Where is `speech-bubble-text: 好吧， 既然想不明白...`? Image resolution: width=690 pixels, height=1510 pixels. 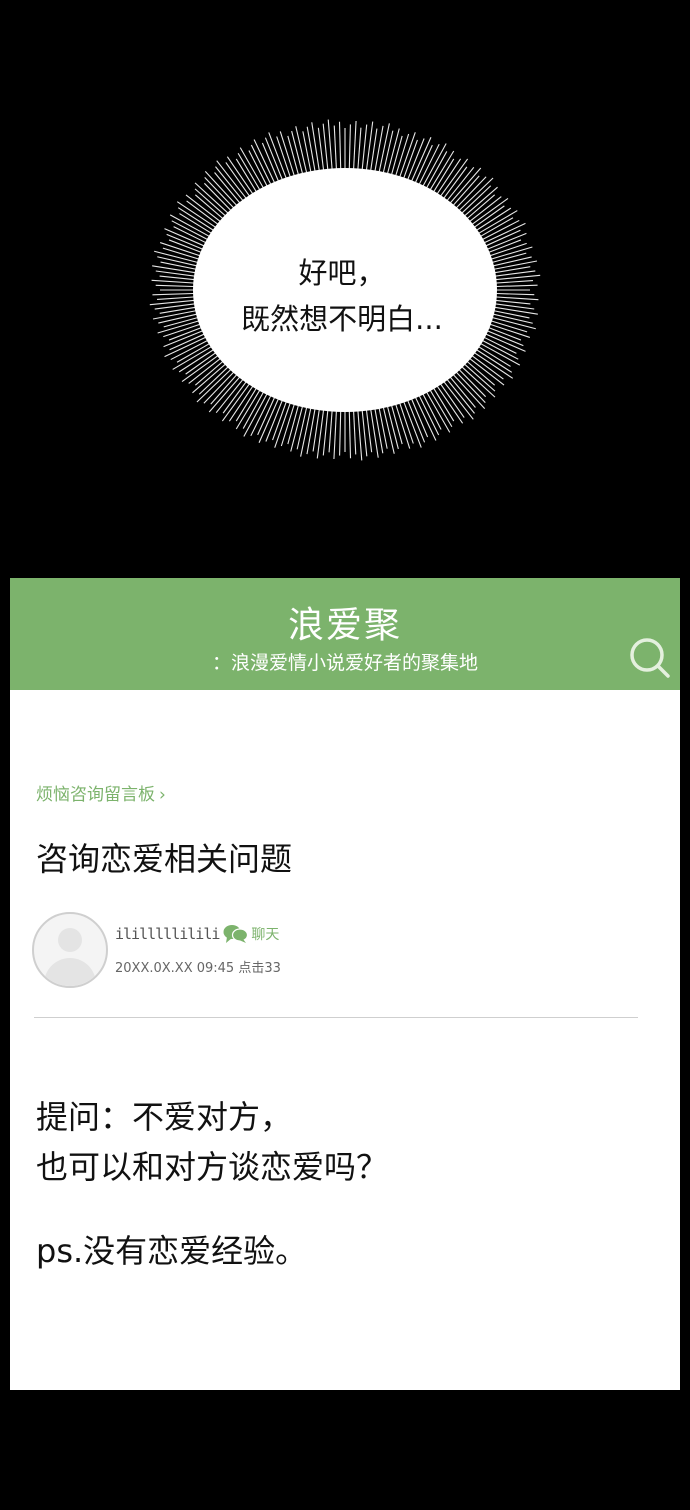
speech-bubble-text: 好吧， 既然想不明白... is located at coordinates (342, 296).